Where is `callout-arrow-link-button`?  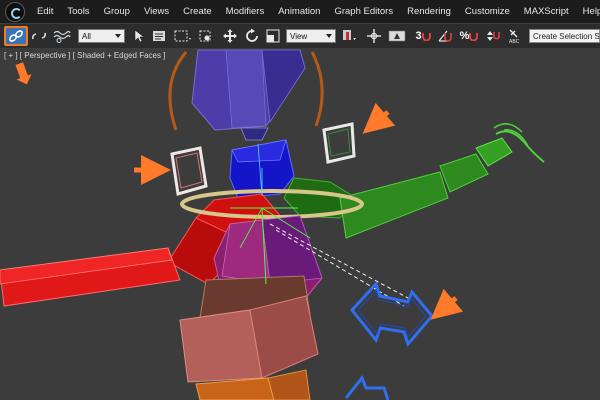
callout-arrow-link-button is located at coordinates (23, 73).